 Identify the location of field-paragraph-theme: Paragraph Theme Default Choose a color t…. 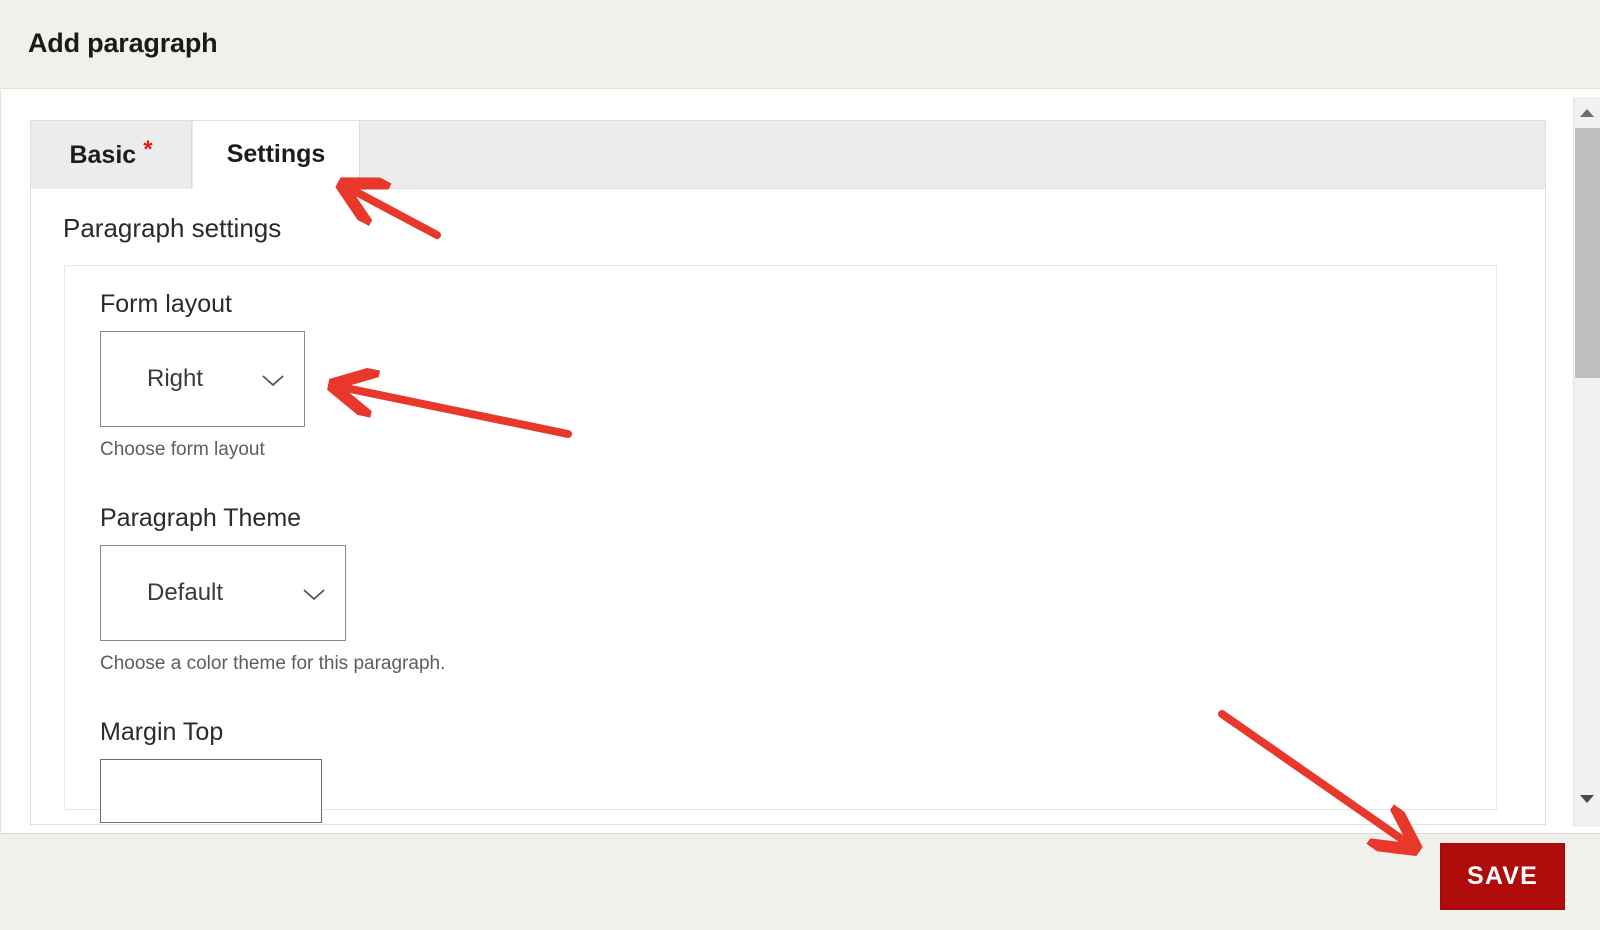
(272, 591).